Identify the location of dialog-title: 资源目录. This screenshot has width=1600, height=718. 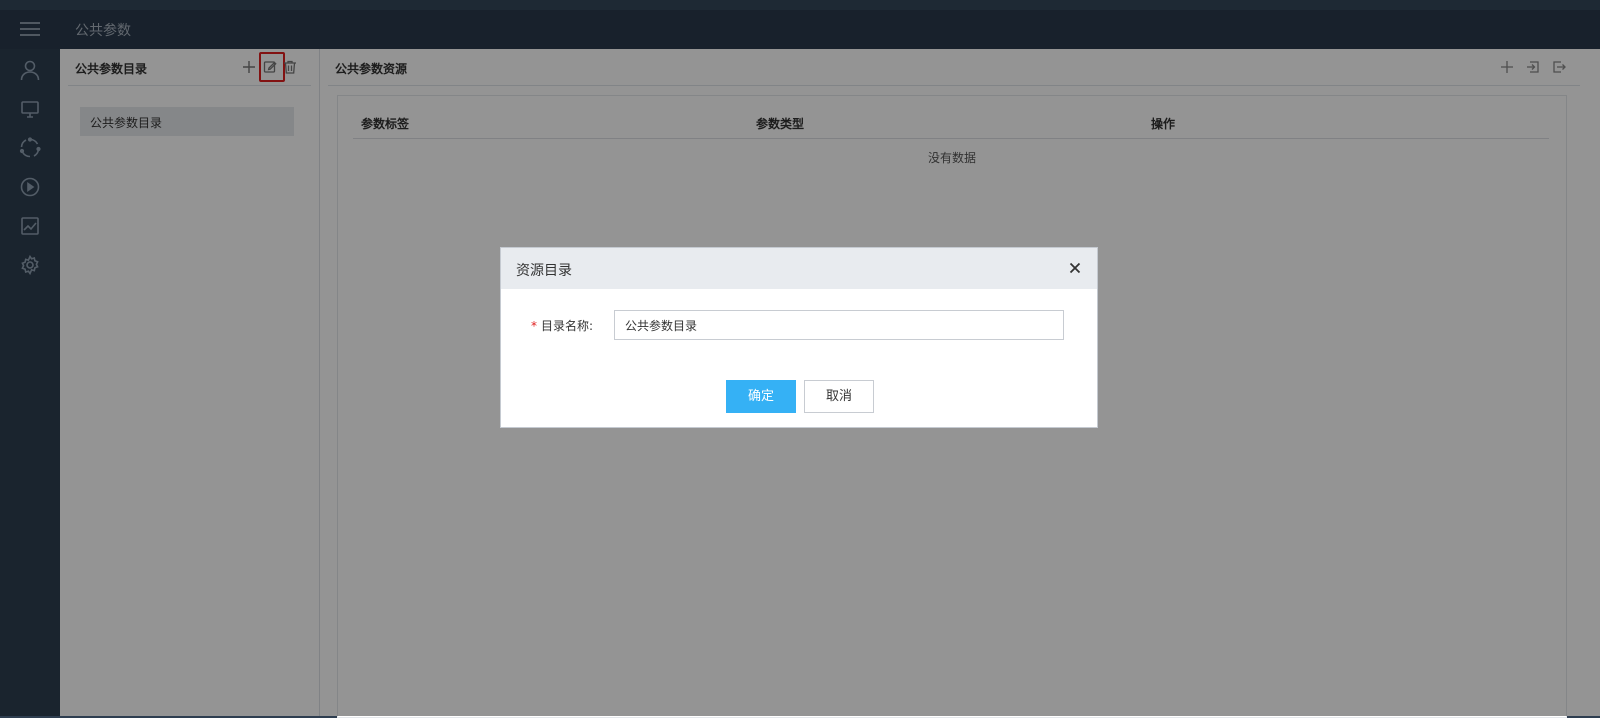
(544, 271).